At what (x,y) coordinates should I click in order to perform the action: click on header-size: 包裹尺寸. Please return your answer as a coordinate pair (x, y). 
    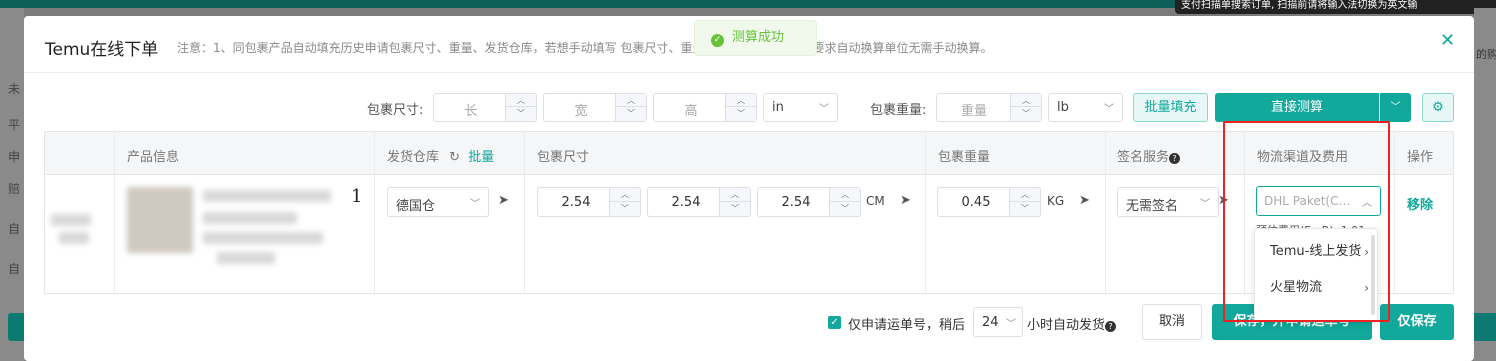
    Looking at the image, I should click on (563, 157).